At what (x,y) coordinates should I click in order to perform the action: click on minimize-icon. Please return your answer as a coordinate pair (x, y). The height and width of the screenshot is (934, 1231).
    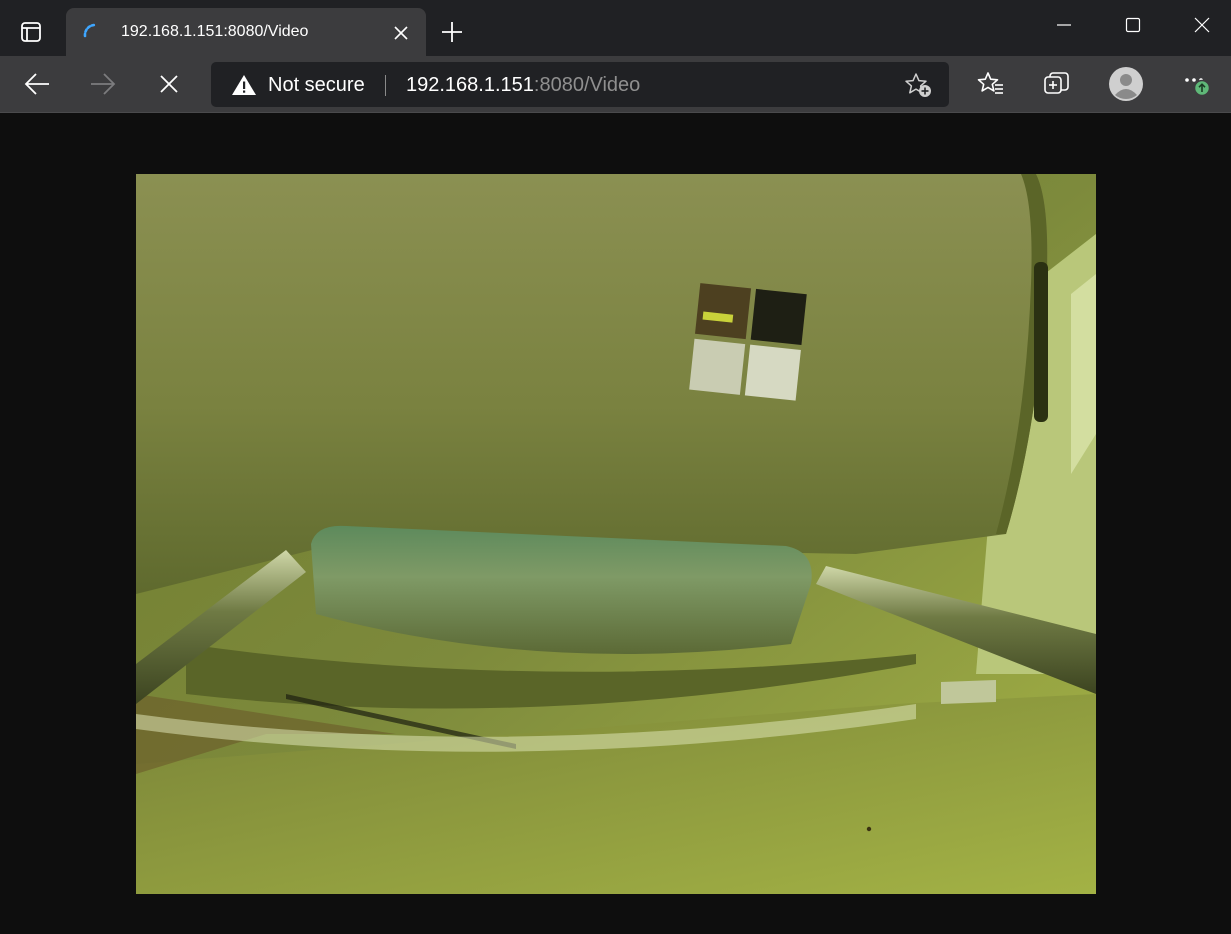
    Looking at the image, I should click on (1064, 25).